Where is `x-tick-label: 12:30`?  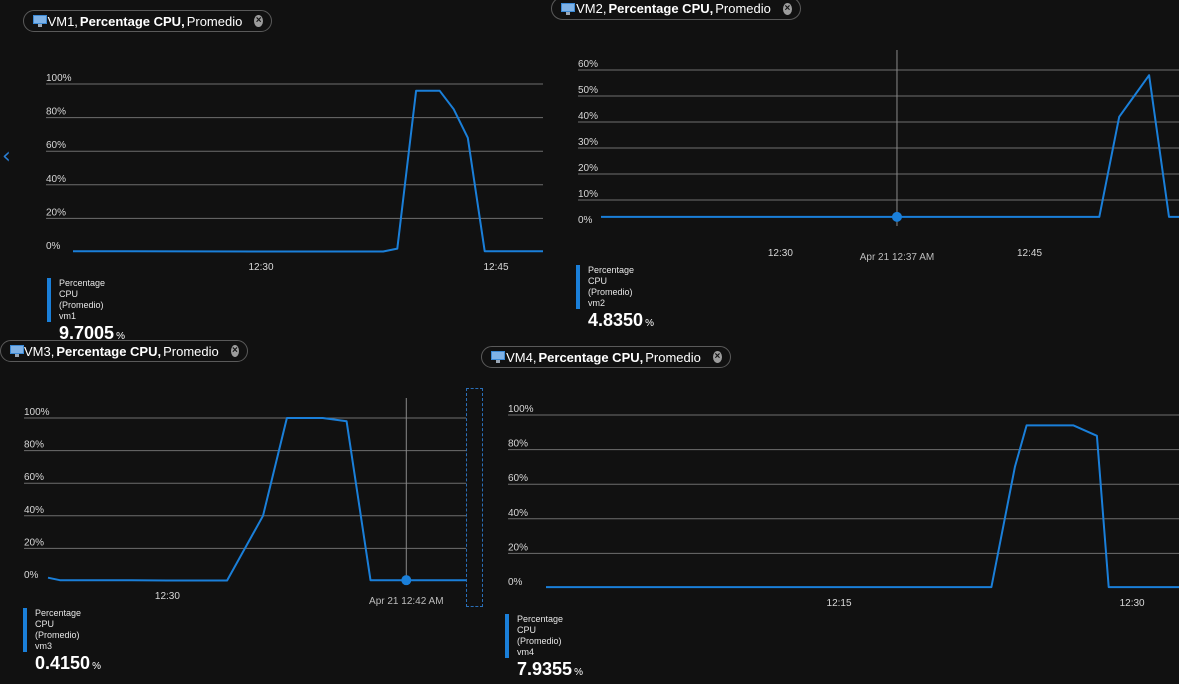 x-tick-label: 12:30 is located at coordinates (1132, 603).